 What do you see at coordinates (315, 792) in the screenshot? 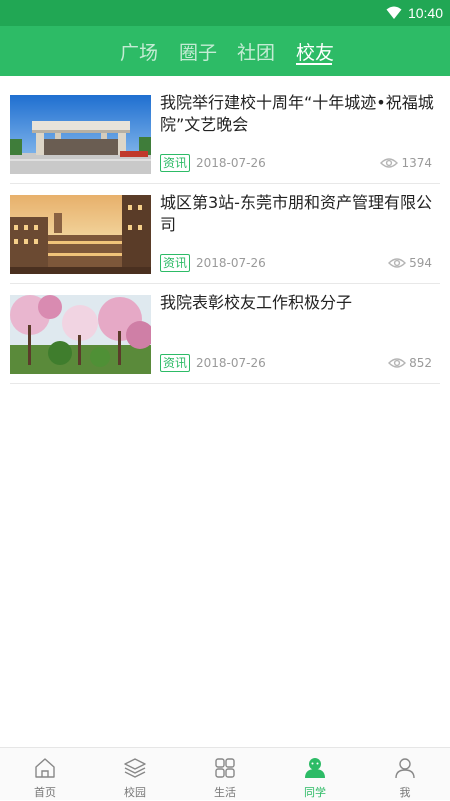
I see `bottom-tab-label: 同学` at bounding box center [315, 792].